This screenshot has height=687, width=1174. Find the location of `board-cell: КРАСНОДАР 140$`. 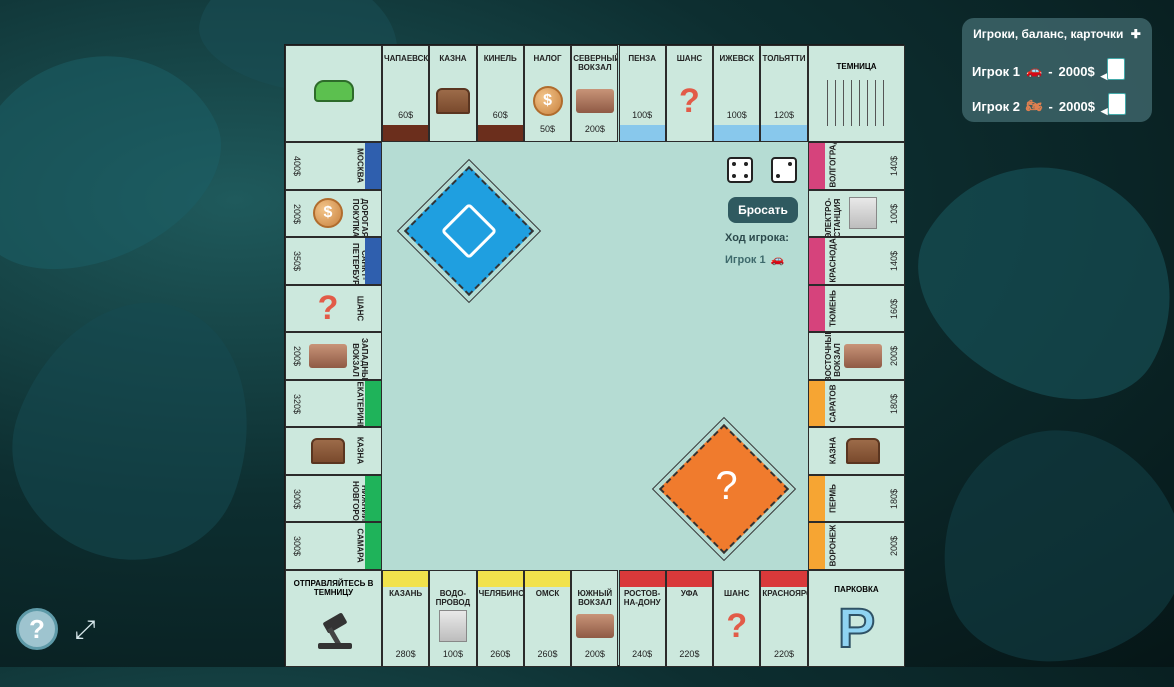

board-cell: КРАСНОДАР 140$ is located at coordinates (856, 261).